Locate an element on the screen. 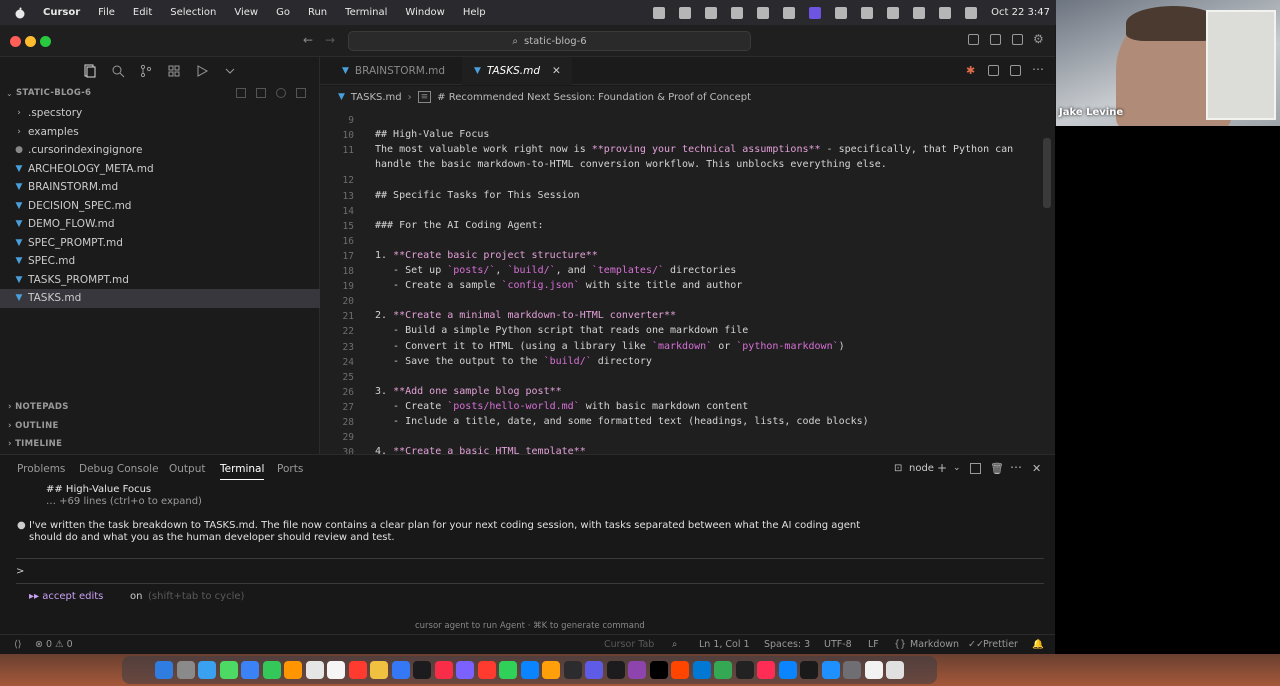 The image size is (1280, 686). menu-view: View is located at coordinates (246, 12).